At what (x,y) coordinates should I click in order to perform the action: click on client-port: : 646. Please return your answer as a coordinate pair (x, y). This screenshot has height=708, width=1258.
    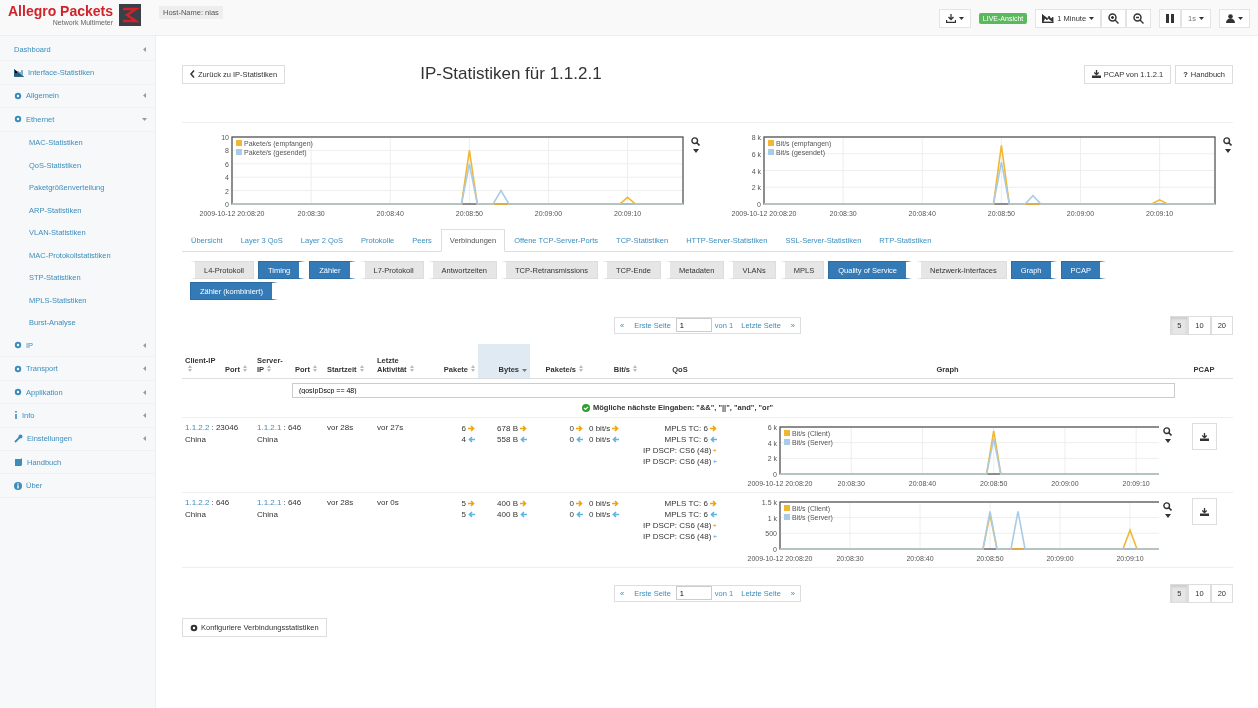
    Looking at the image, I should click on (220, 502).